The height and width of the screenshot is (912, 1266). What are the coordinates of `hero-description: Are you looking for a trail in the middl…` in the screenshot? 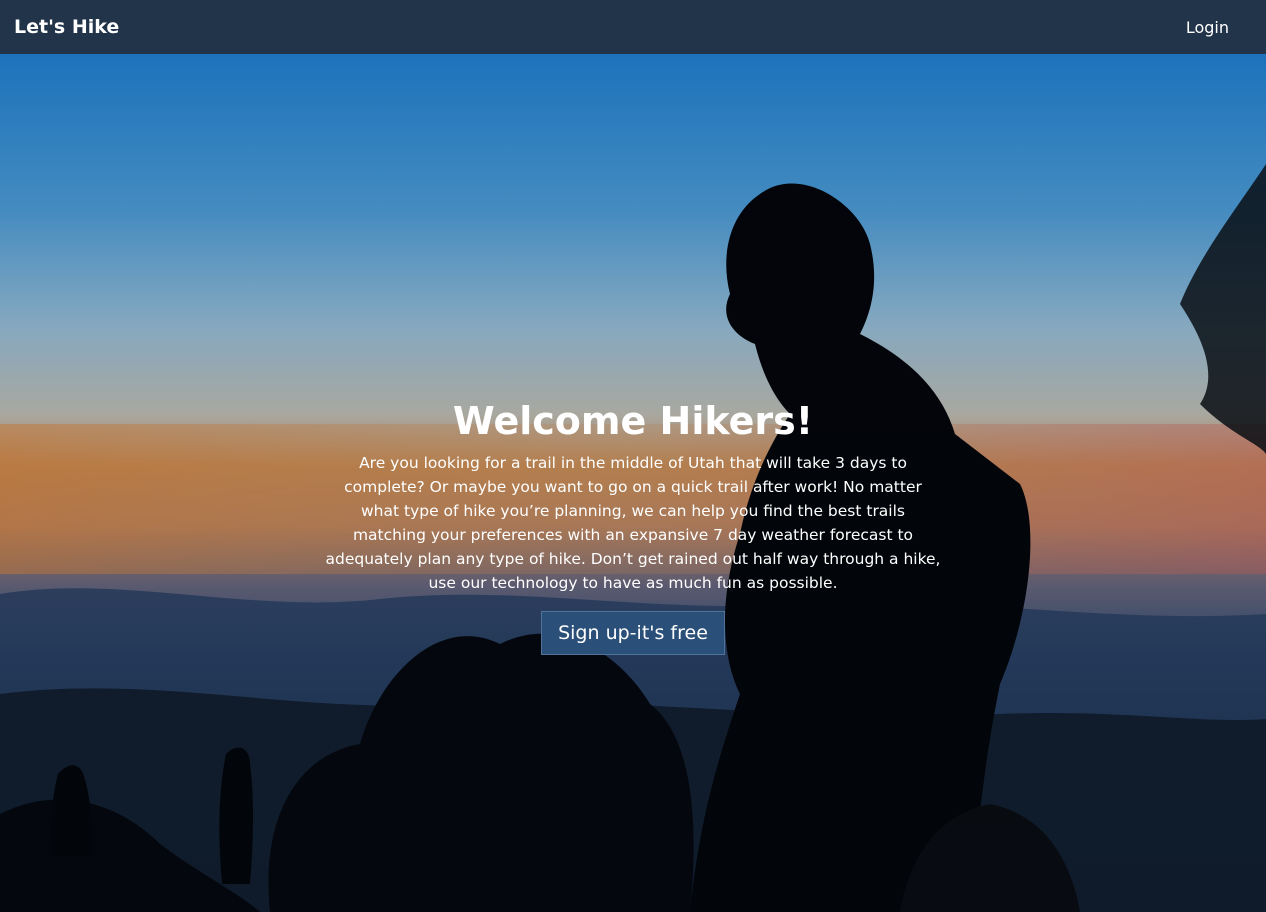 It's located at (633, 522).